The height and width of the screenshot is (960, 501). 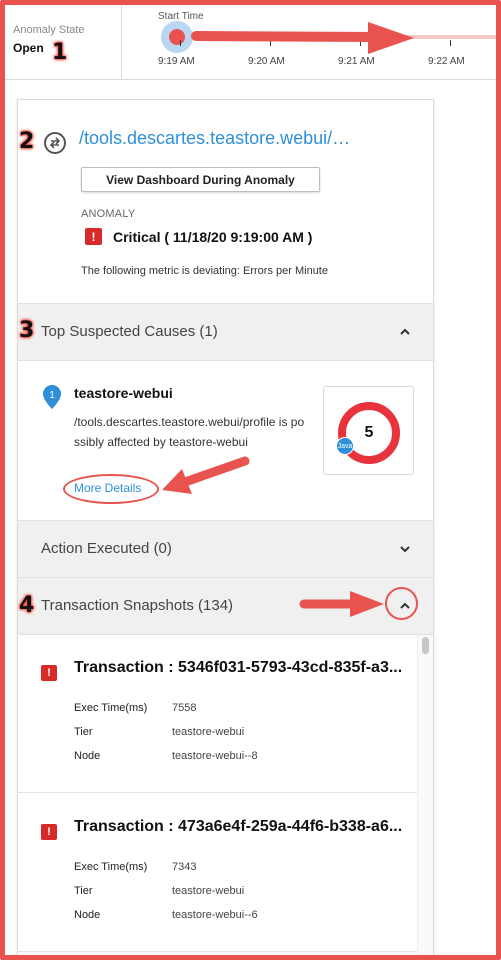 I want to click on severity-text: Critical ( 11/18/20 9:19:00 AM ), so click(x=213, y=236).